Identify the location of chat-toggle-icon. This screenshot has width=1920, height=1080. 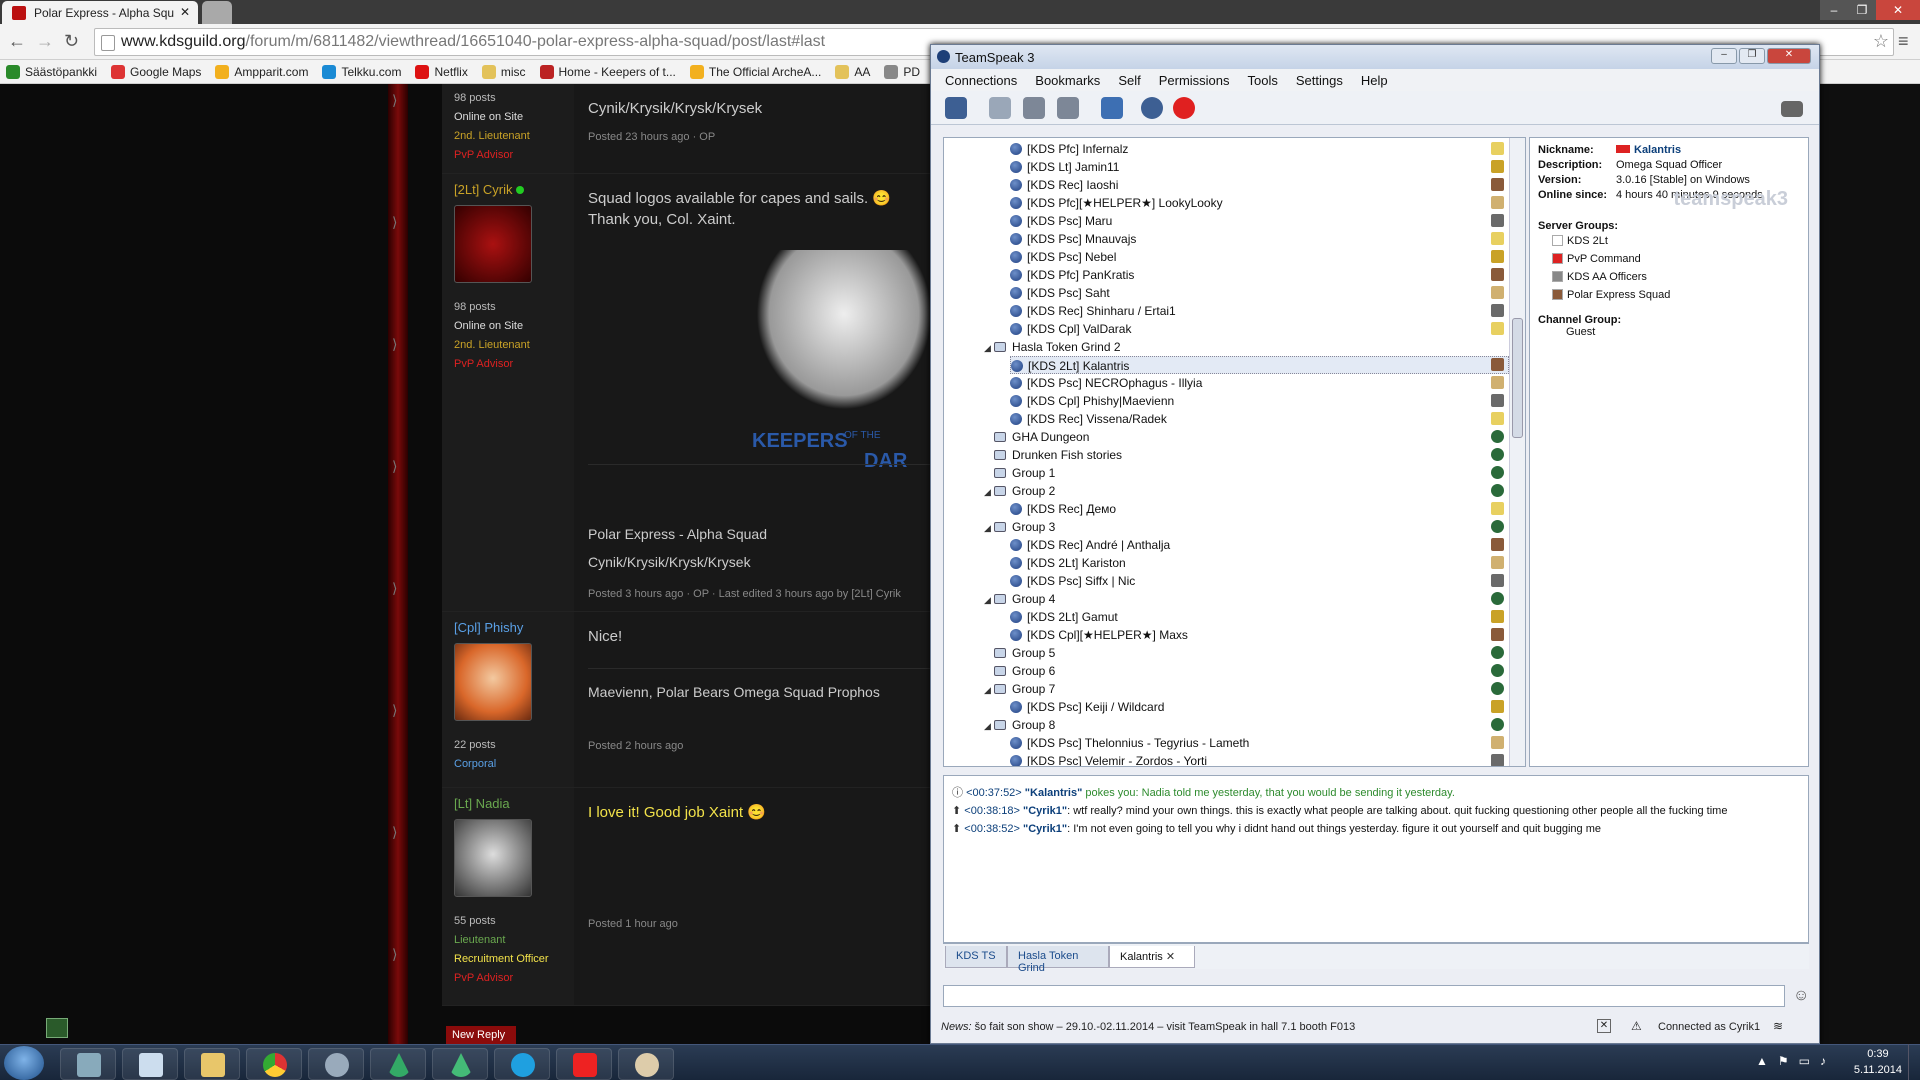
(1792, 109).